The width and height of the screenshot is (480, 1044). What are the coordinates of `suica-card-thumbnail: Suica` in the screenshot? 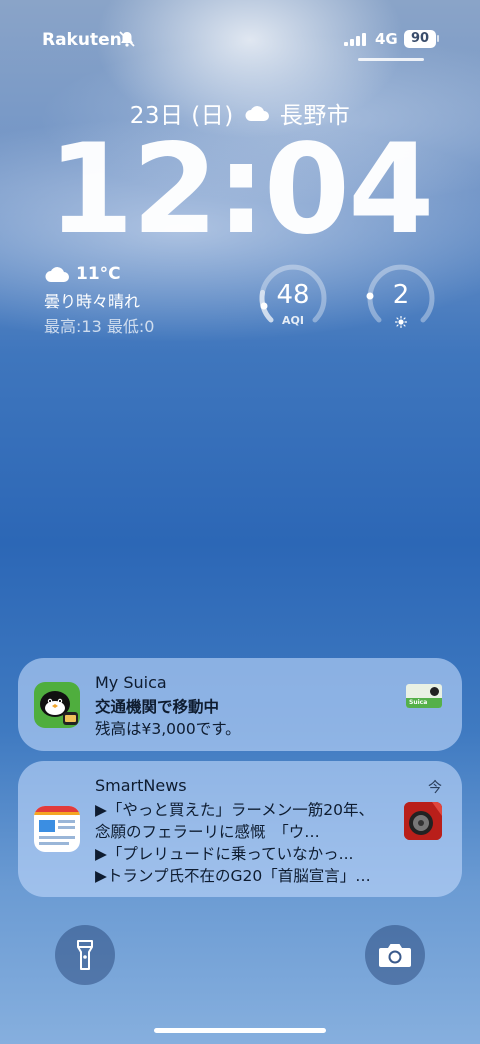 It's located at (424, 696).